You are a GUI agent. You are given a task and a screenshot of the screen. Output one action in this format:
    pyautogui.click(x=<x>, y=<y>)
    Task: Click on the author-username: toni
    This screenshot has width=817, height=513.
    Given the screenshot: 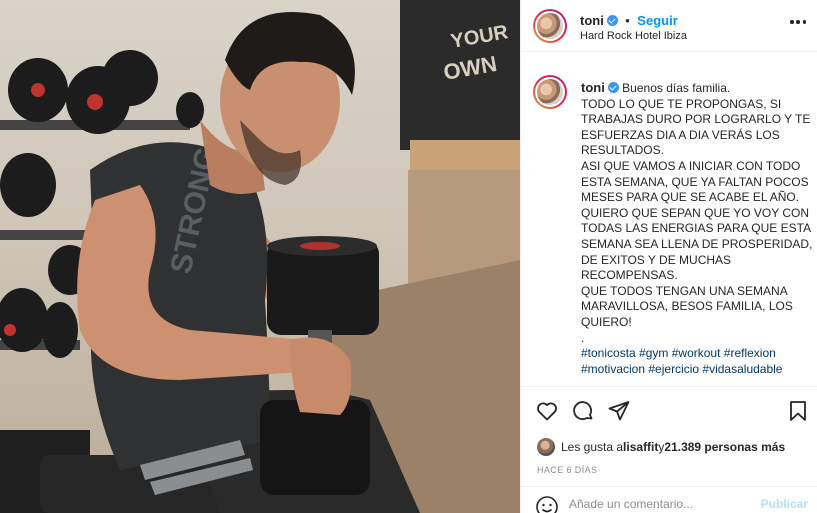 What is the action you would take?
    pyautogui.click(x=592, y=20)
    